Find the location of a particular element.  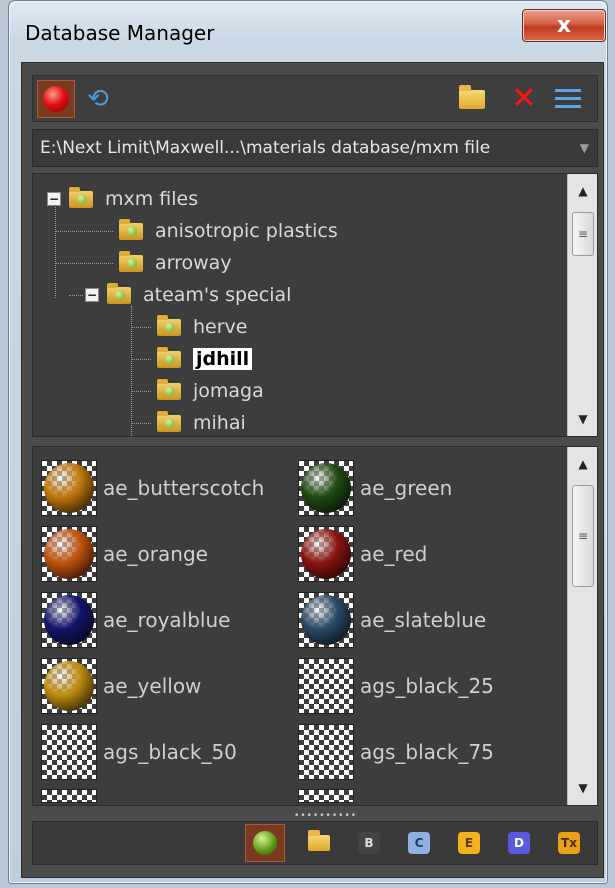

tree-item-ateams-special: − ateam's special is located at coordinates (188, 295).